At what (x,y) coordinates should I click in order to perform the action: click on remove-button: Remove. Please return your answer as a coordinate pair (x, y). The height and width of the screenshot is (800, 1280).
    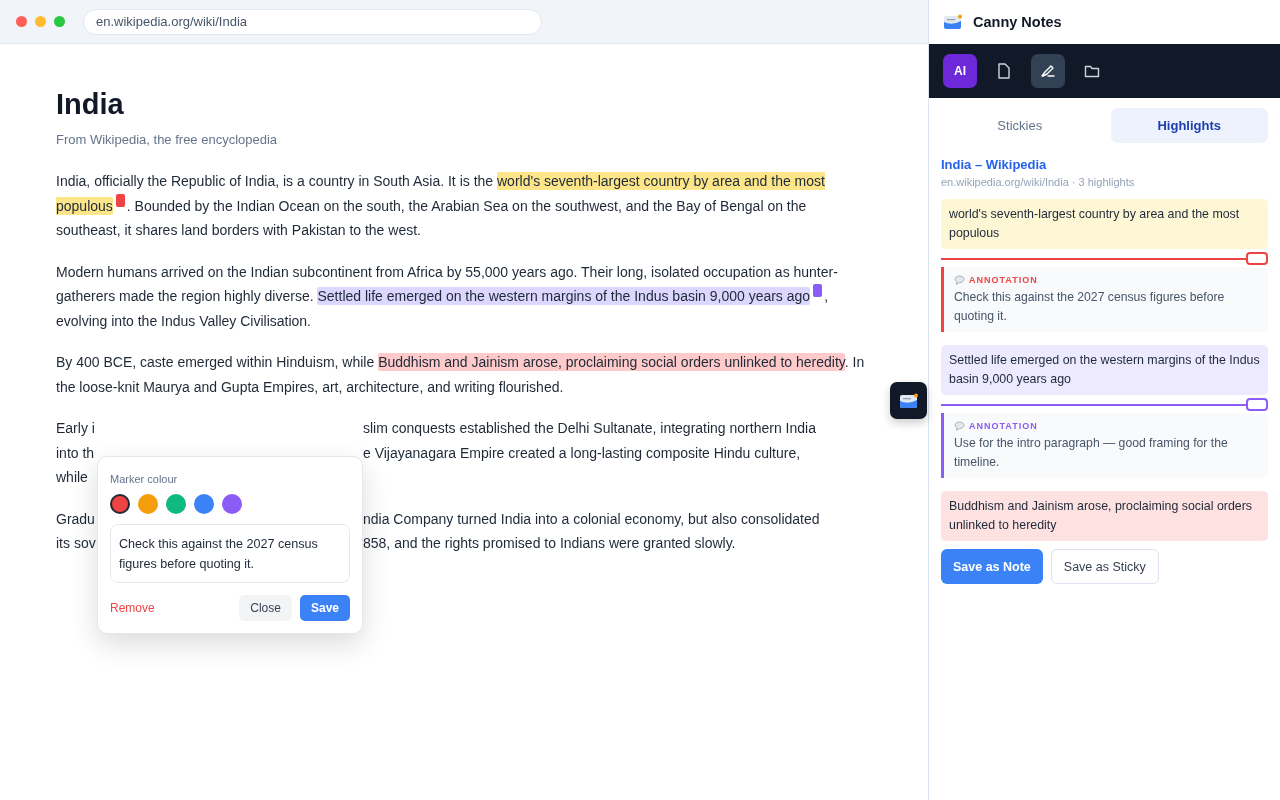
    Looking at the image, I should click on (132, 608).